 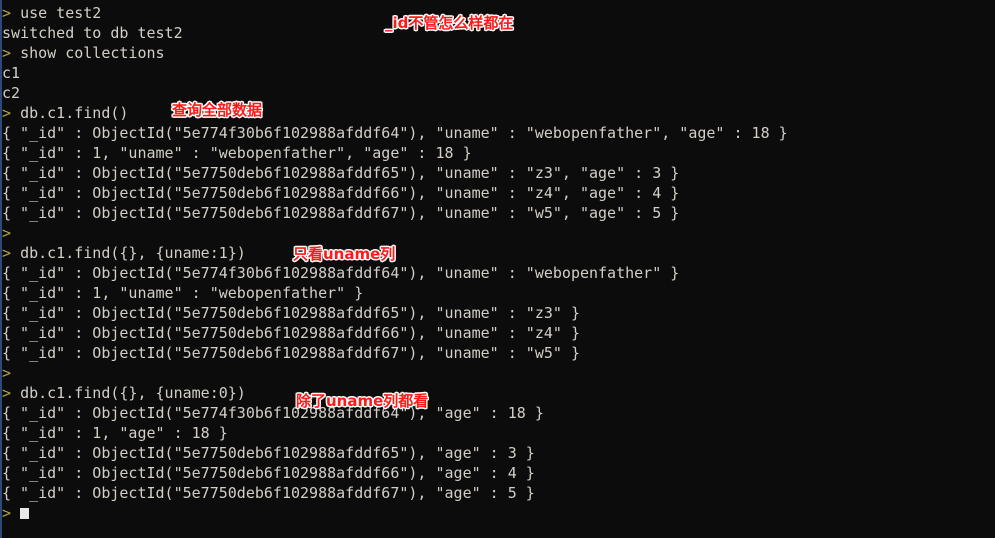 What do you see at coordinates (497, 393) in the screenshot?
I see `terminal-command-line: > db.c1.find({}, {uname:0})` at bounding box center [497, 393].